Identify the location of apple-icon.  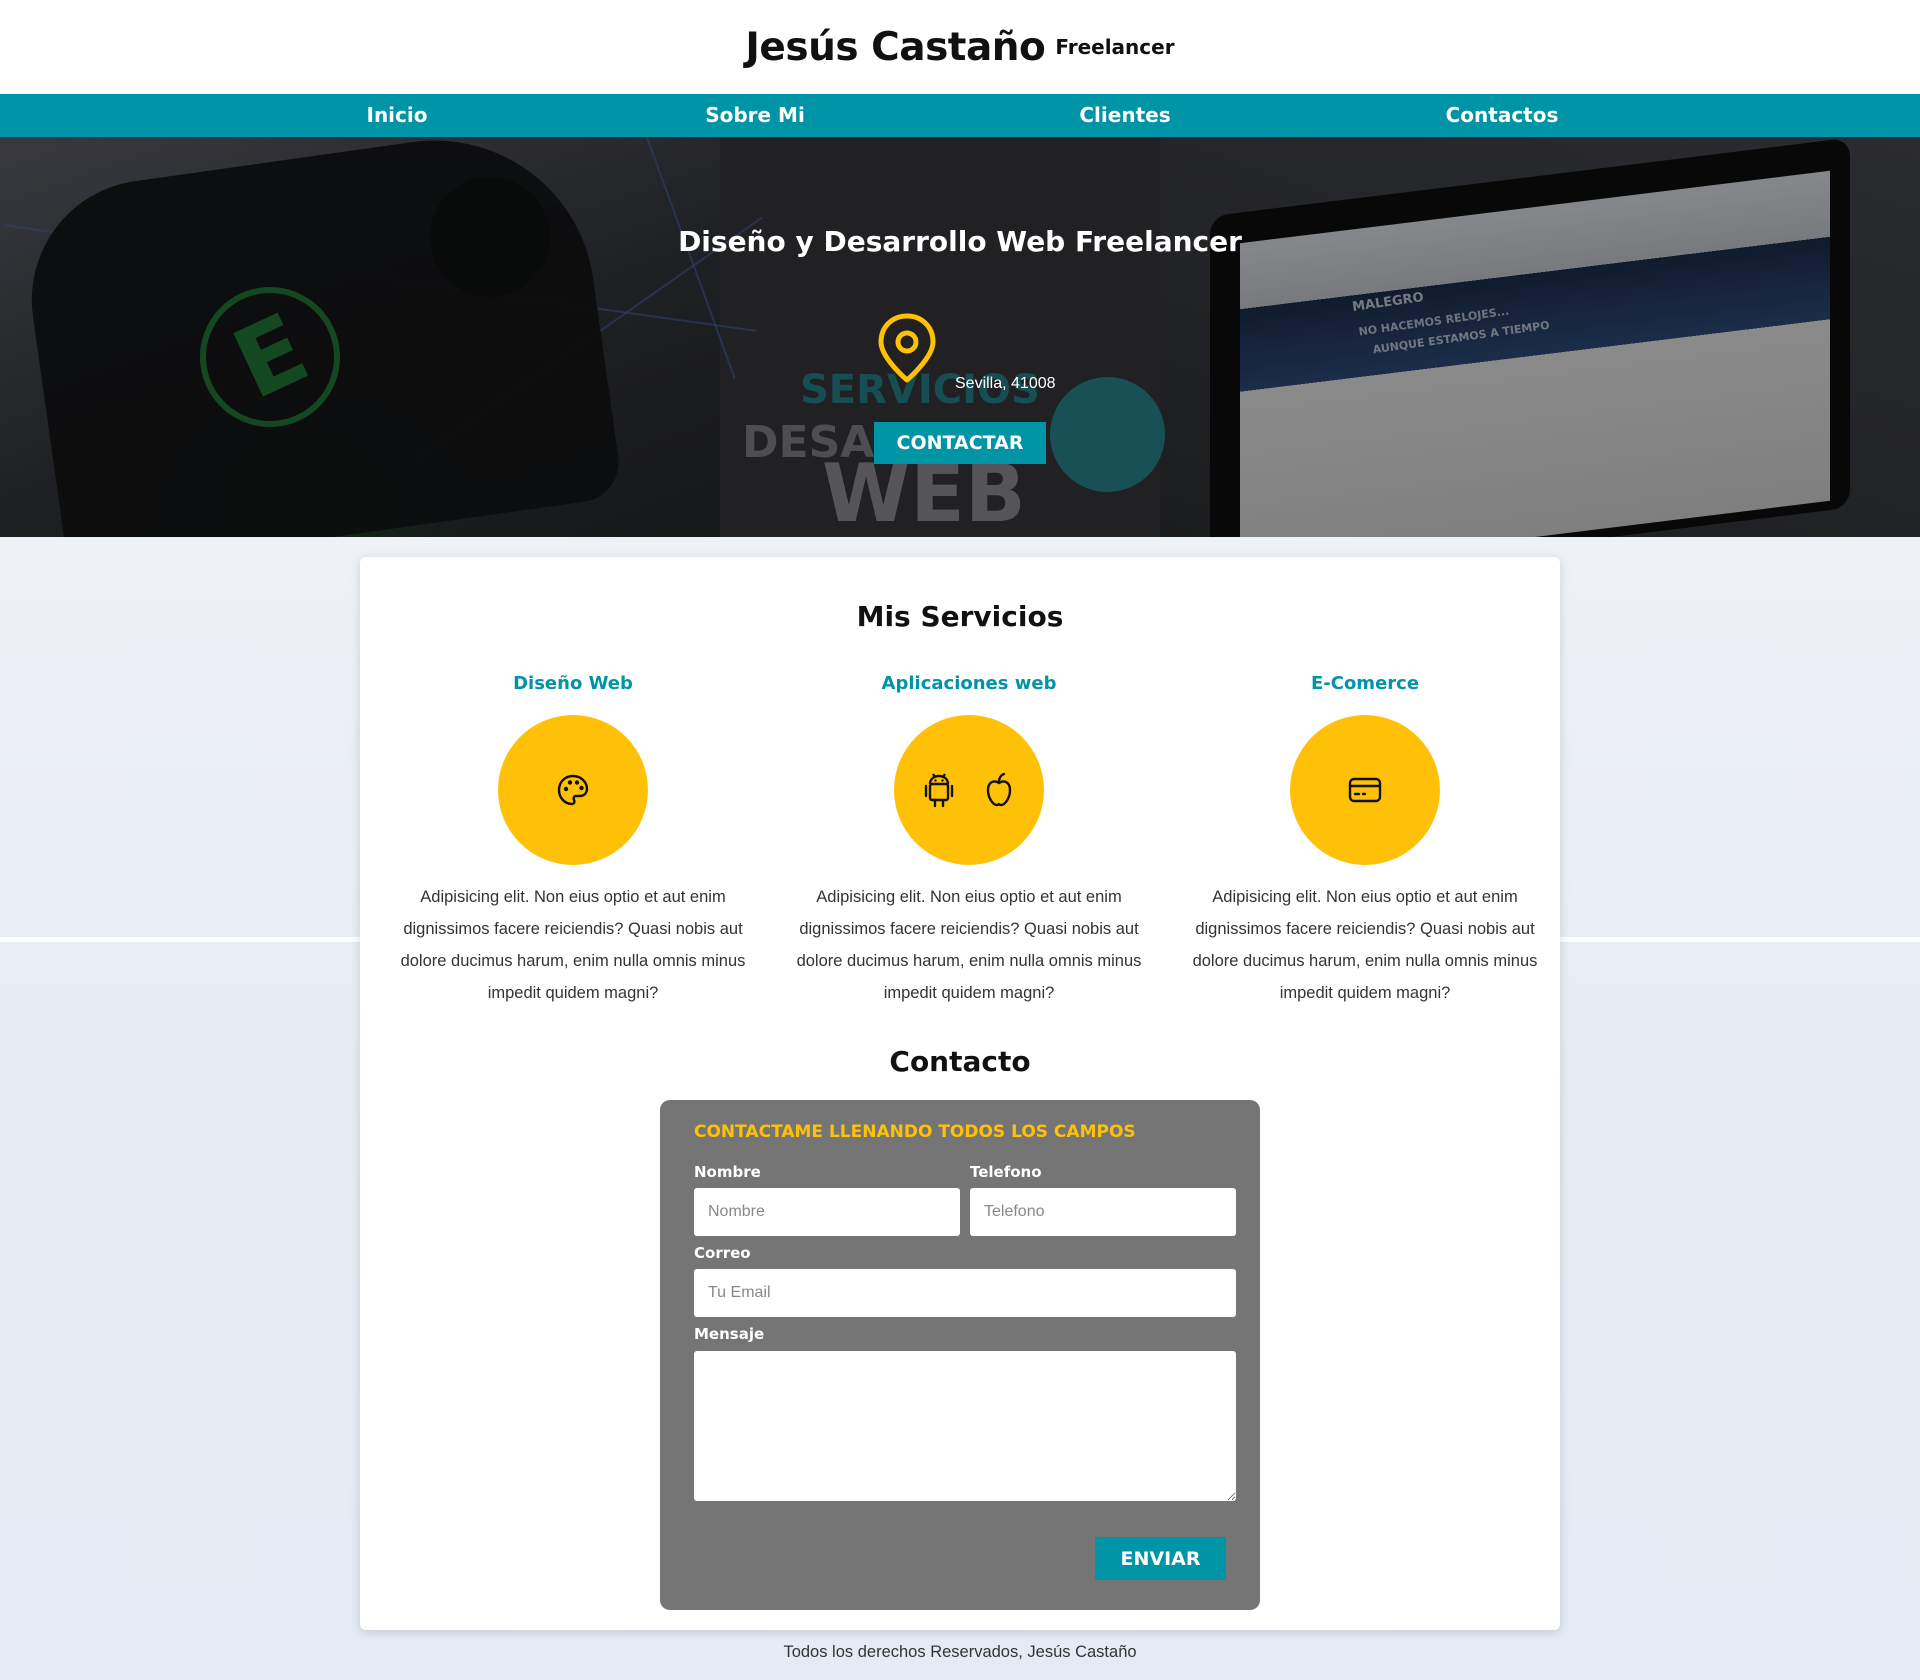
(999, 789).